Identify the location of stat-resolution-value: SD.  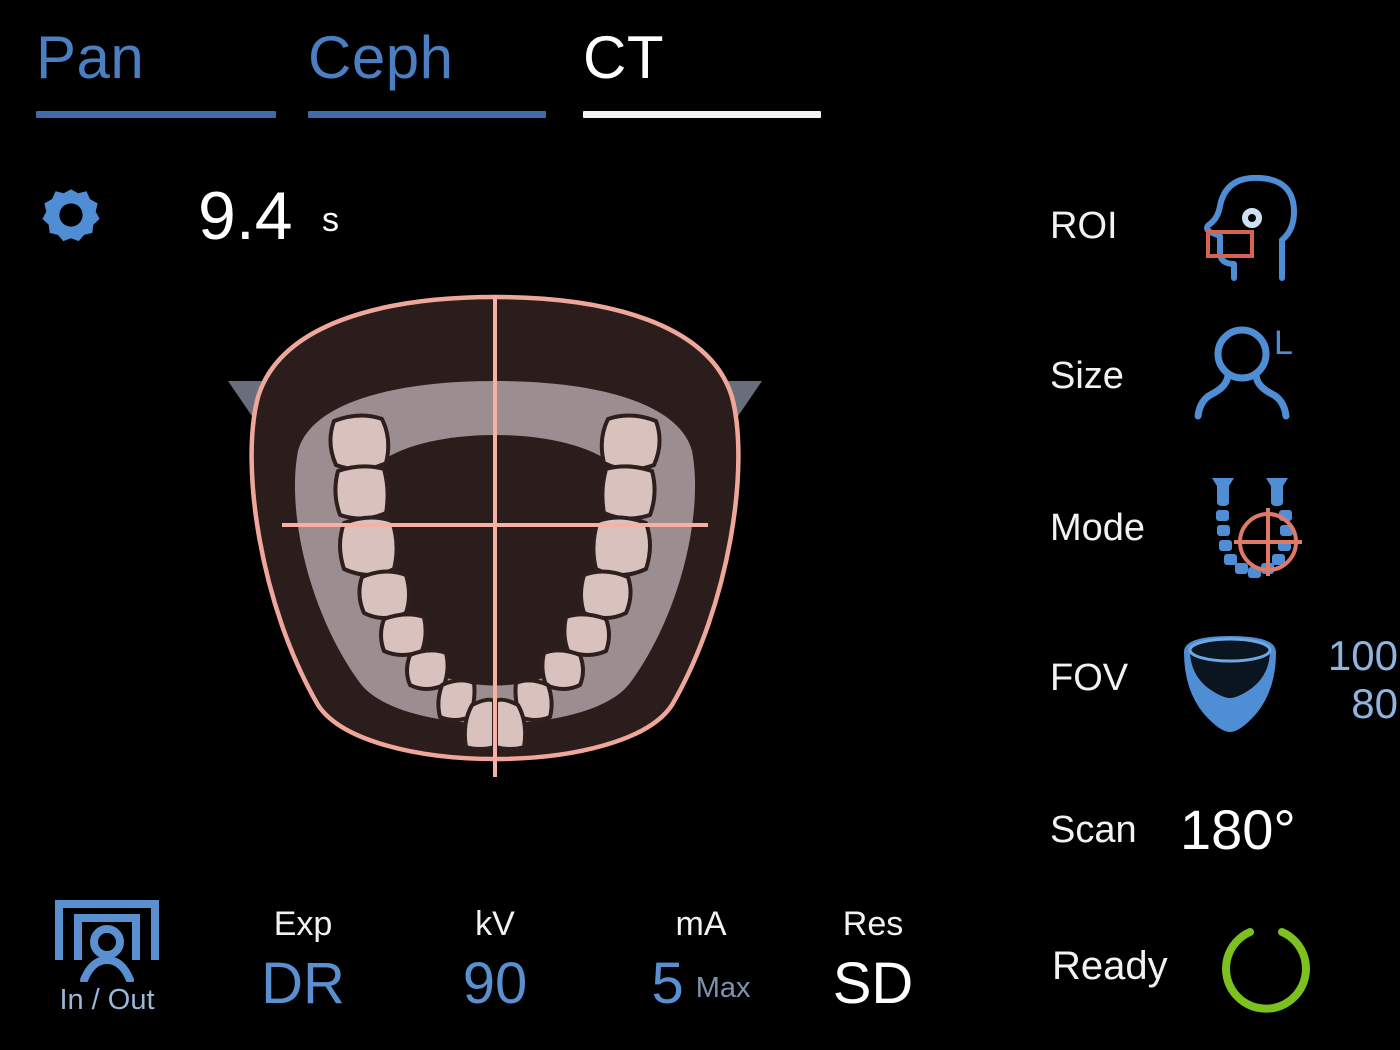
(873, 984).